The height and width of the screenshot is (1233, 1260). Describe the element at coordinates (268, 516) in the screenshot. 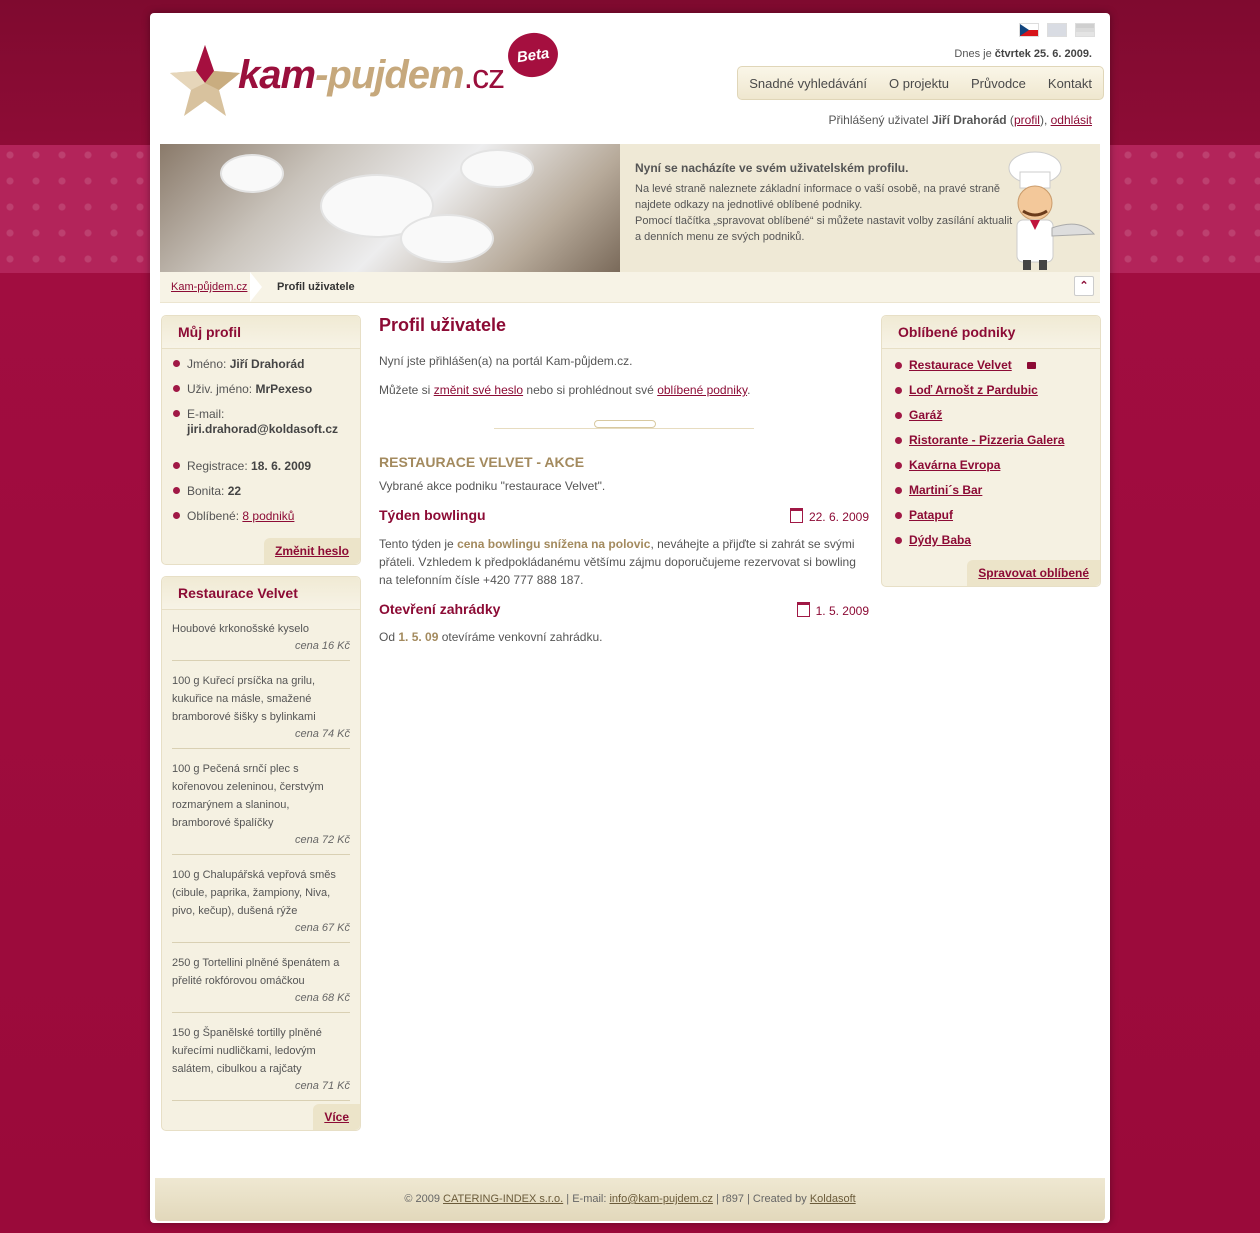

I see `favorites-count-link: 8 podniků` at that location.